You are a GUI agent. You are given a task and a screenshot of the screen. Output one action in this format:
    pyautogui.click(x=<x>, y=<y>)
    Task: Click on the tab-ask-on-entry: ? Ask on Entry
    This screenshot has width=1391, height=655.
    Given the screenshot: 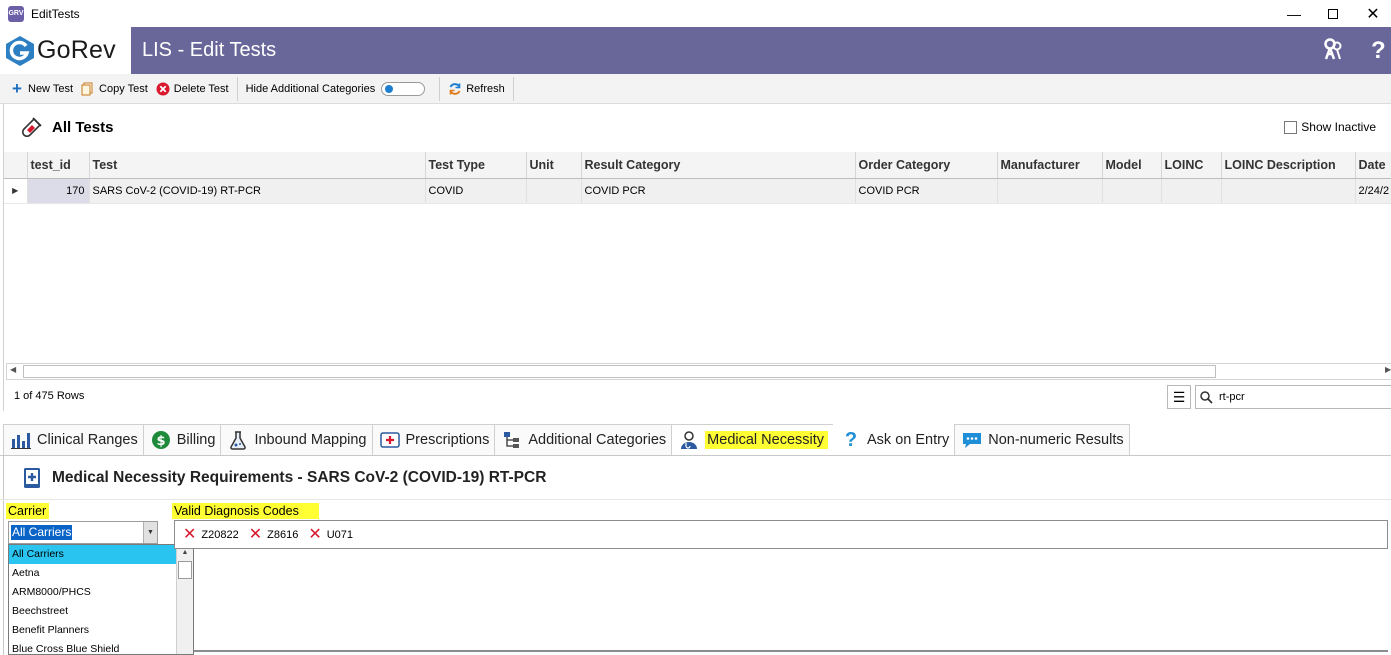 What is the action you would take?
    pyautogui.click(x=894, y=439)
    